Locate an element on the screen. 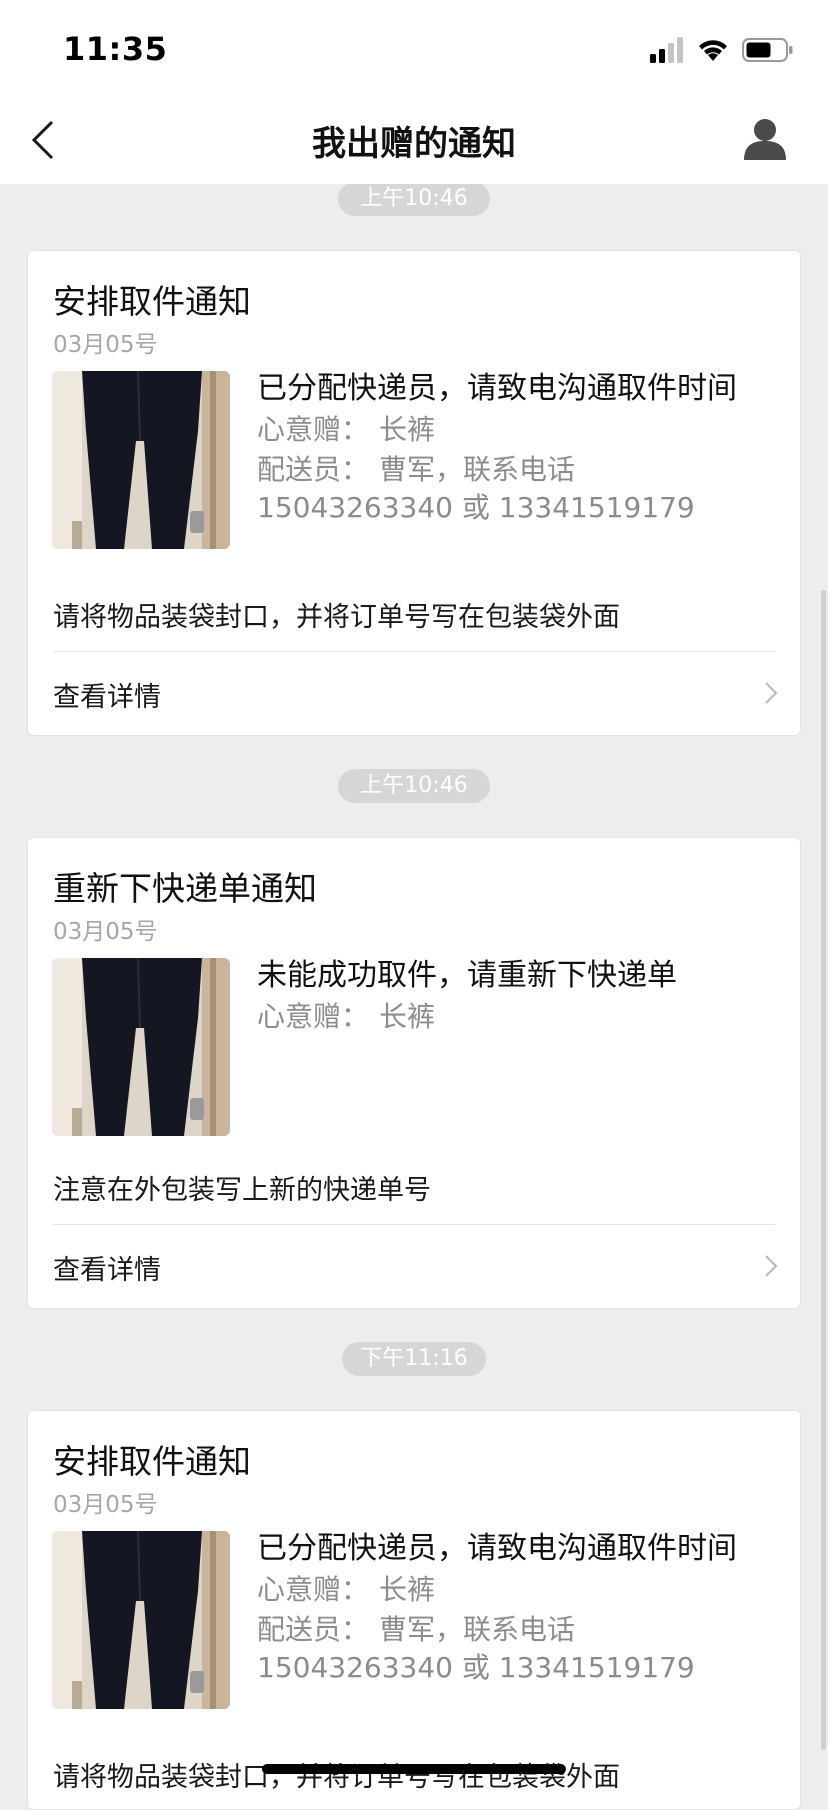 This screenshot has width=828, height=1810. signal-icon is located at coordinates (666, 50).